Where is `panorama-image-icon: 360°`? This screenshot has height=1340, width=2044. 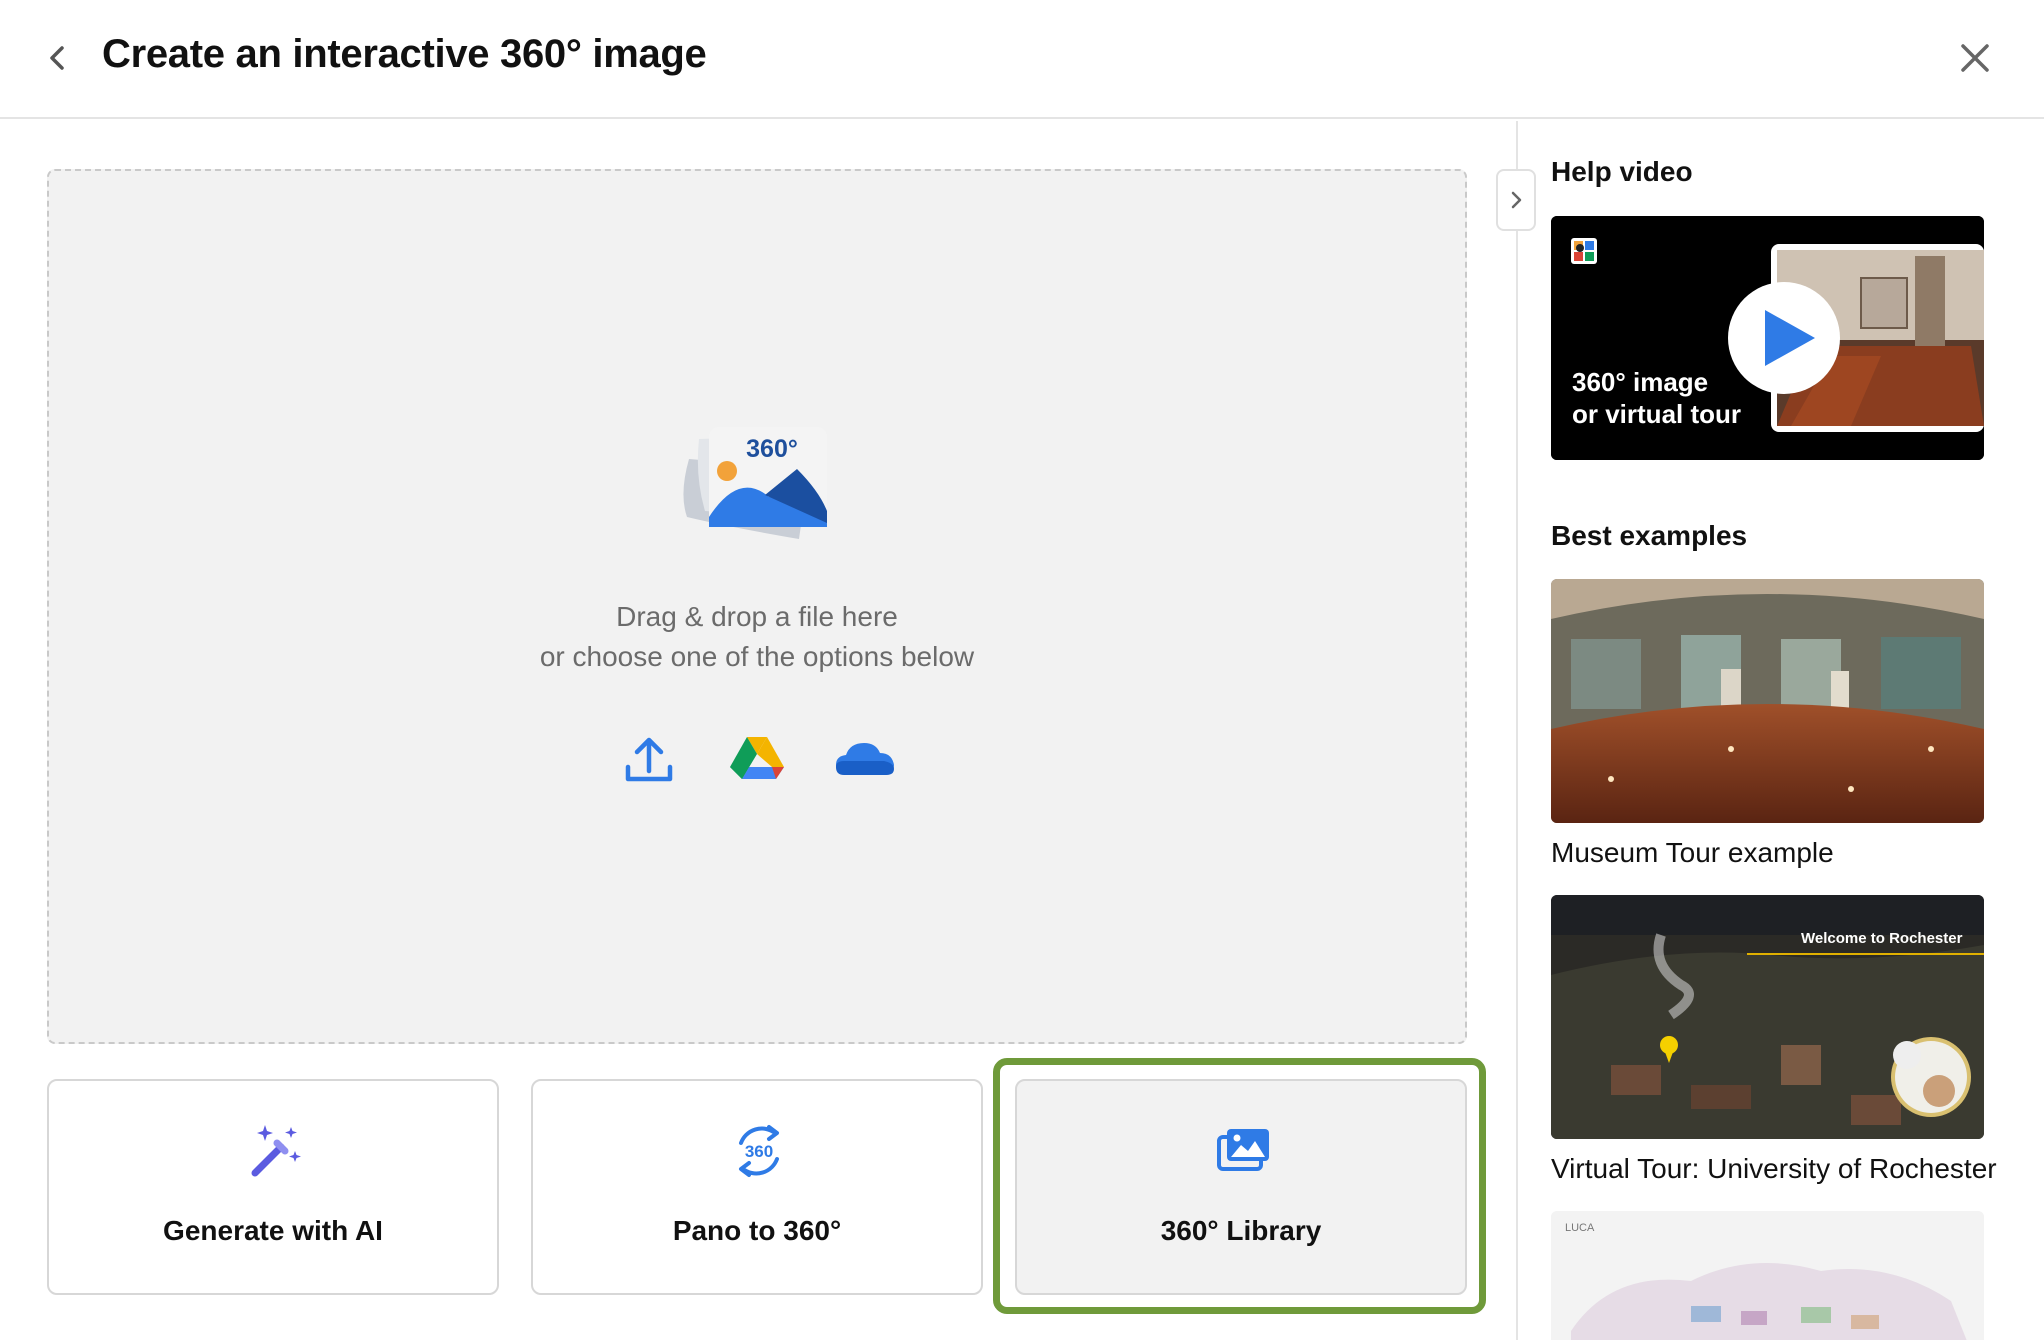
panorama-image-icon: 360° is located at coordinates (755, 483).